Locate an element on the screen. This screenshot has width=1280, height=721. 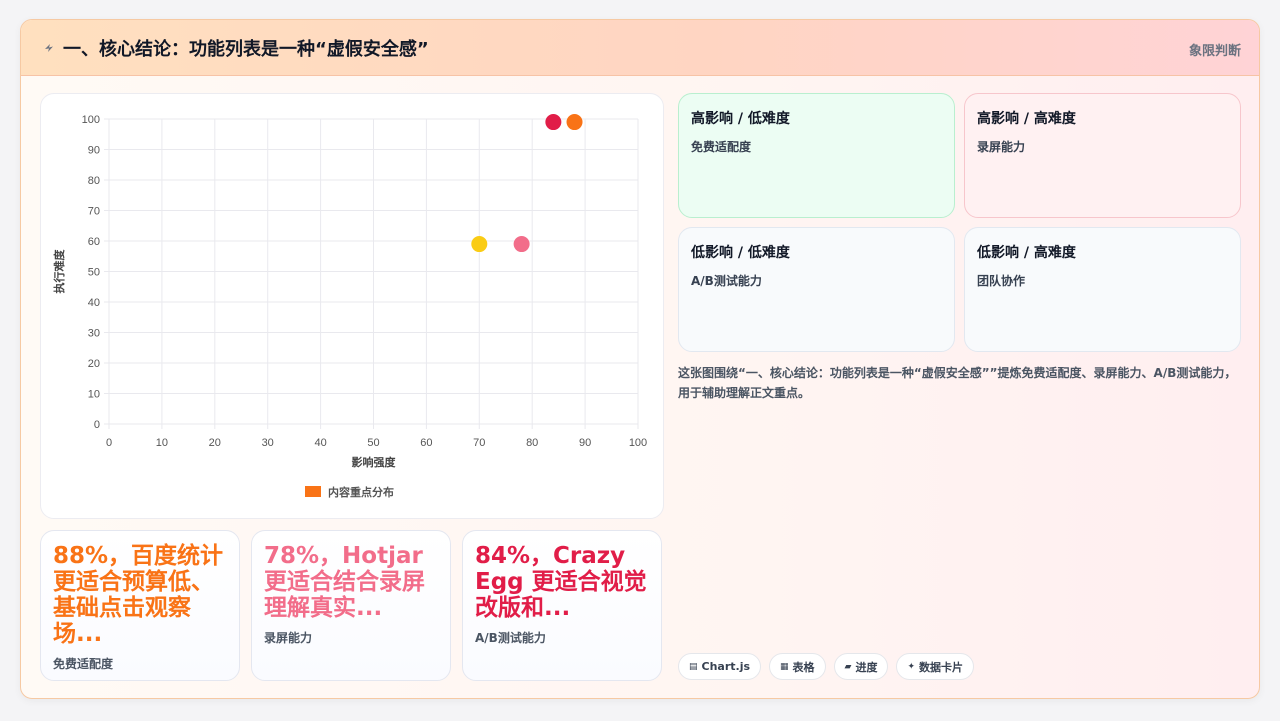
quadrant-title: 高影响 / 高难度 is located at coordinates (1026, 119).